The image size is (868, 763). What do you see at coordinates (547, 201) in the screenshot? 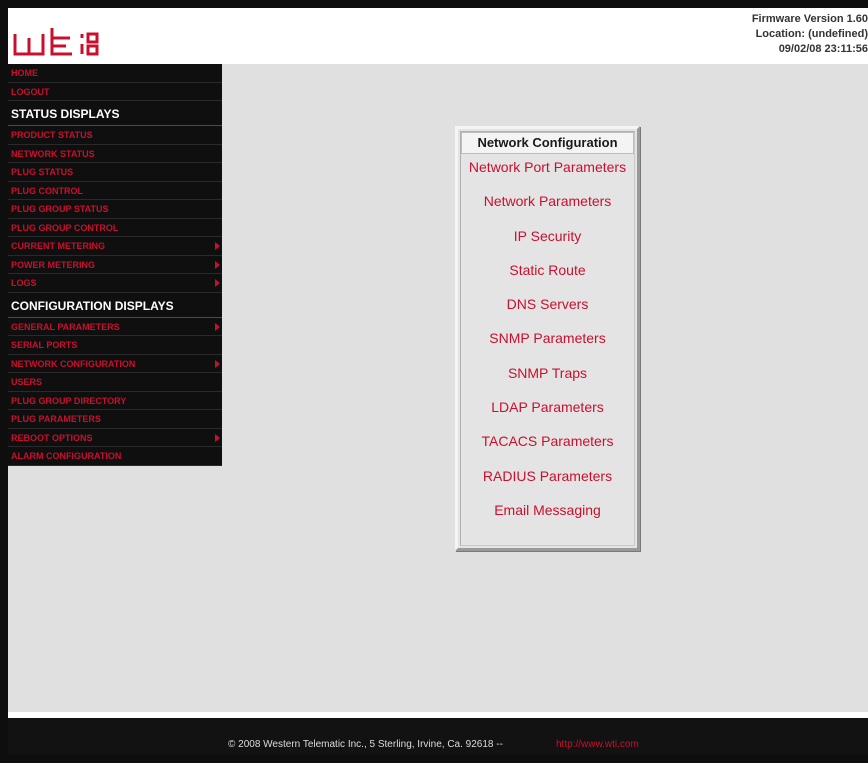
I see `link-network-parameters: Network Parameters` at bounding box center [547, 201].